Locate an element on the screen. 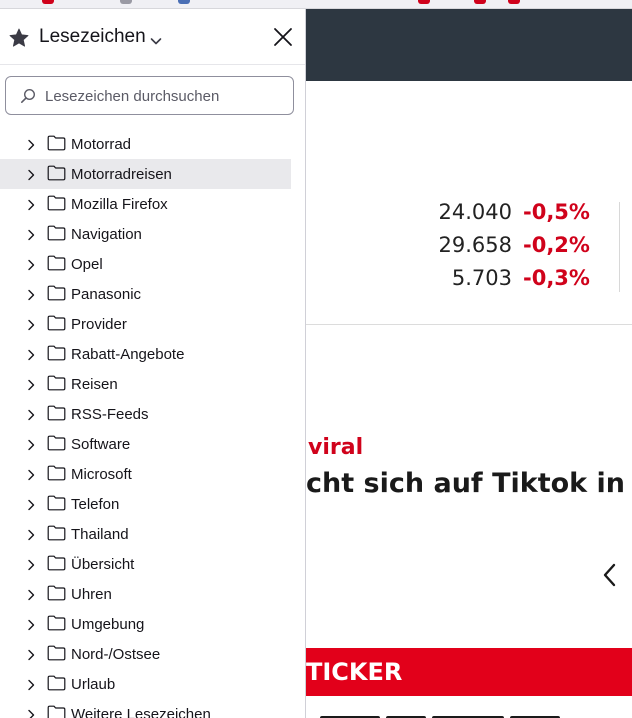  article-headline: cht sich auf Tiktok in die is located at coordinates (469, 483).